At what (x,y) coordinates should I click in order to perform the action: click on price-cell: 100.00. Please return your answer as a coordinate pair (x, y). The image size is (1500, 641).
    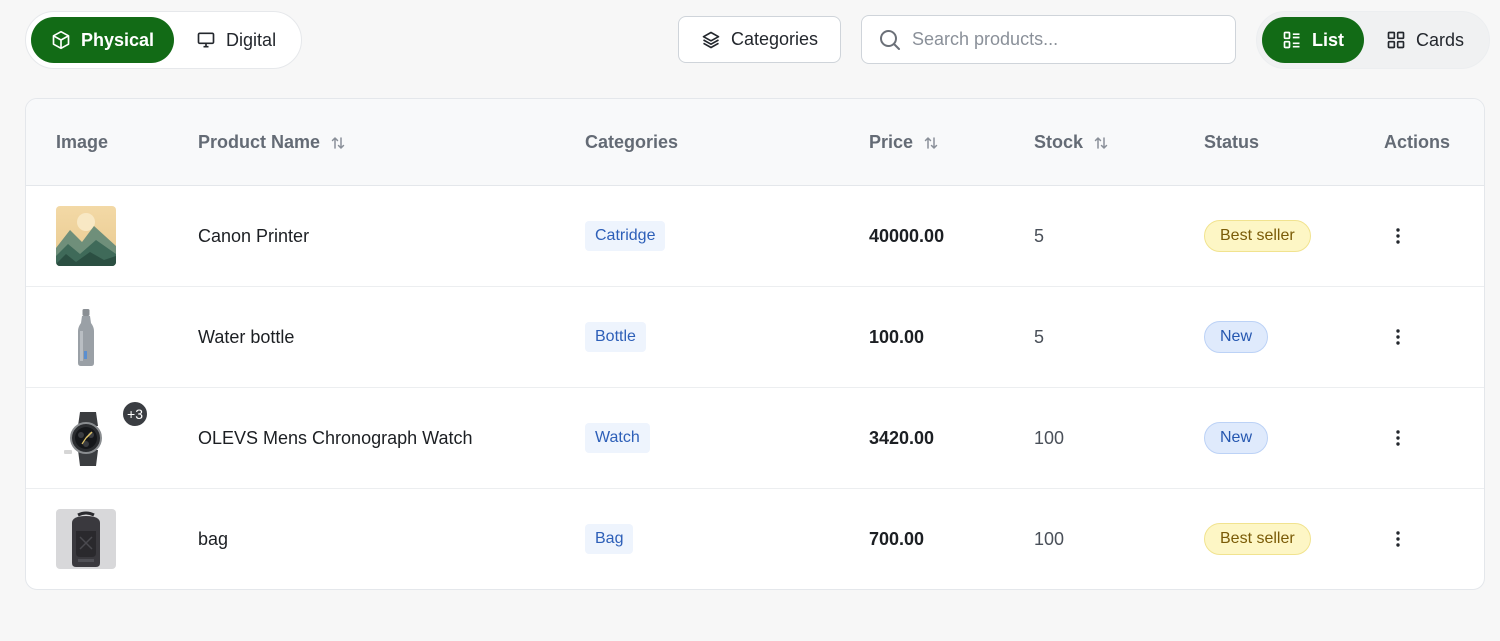
    Looking at the image, I should click on (896, 337).